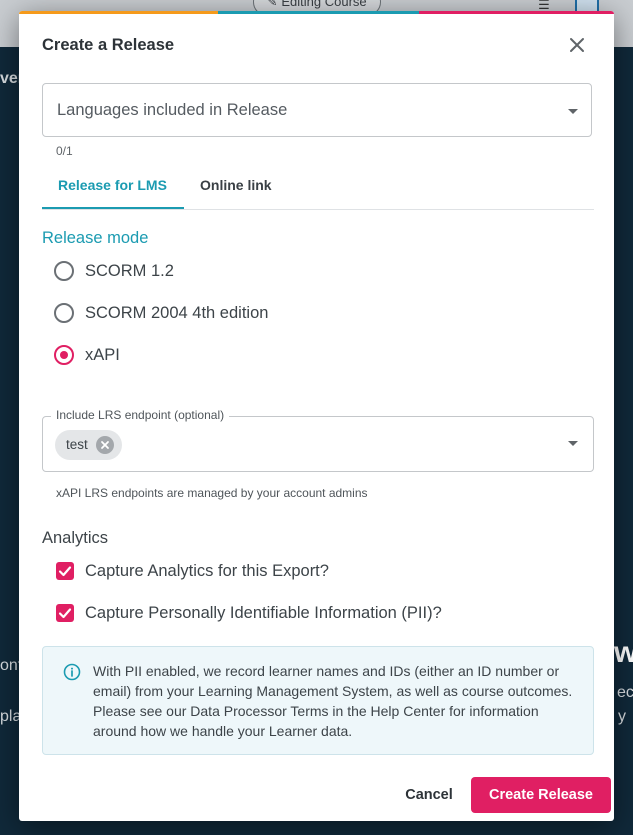 This screenshot has height=835, width=633. I want to click on cancel-button: Cancel, so click(429, 795).